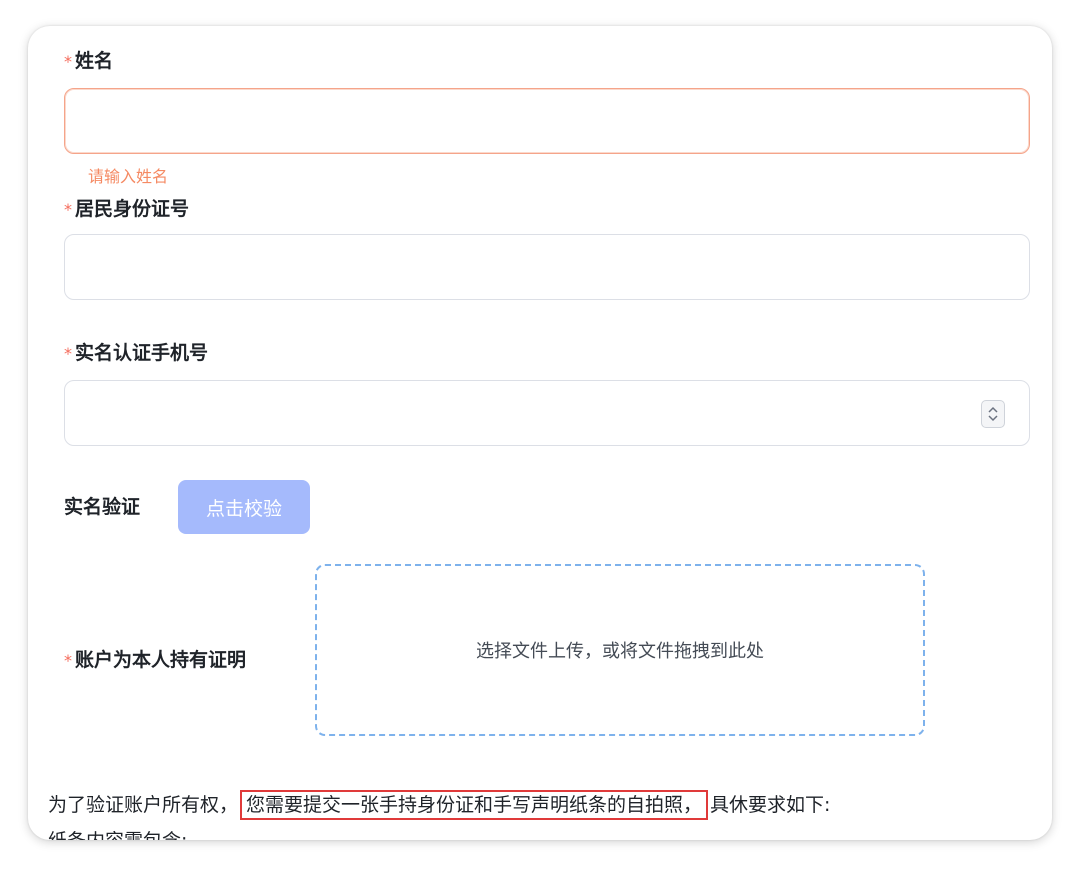  I want to click on id-number-label: * 居民身份证号, so click(126, 207).